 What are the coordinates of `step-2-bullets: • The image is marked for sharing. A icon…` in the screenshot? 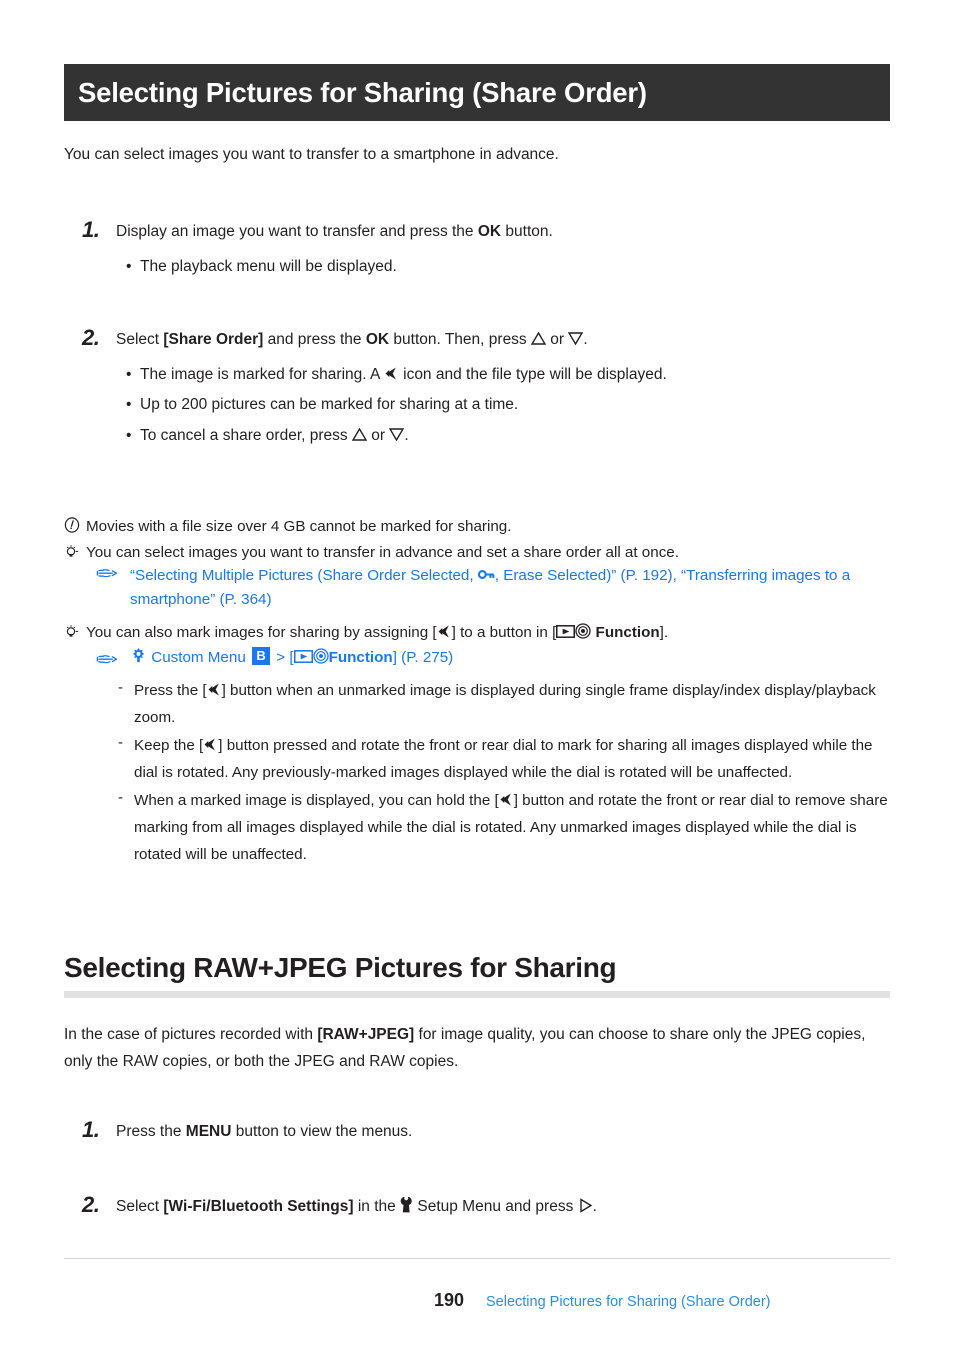 It's located at (479, 405).